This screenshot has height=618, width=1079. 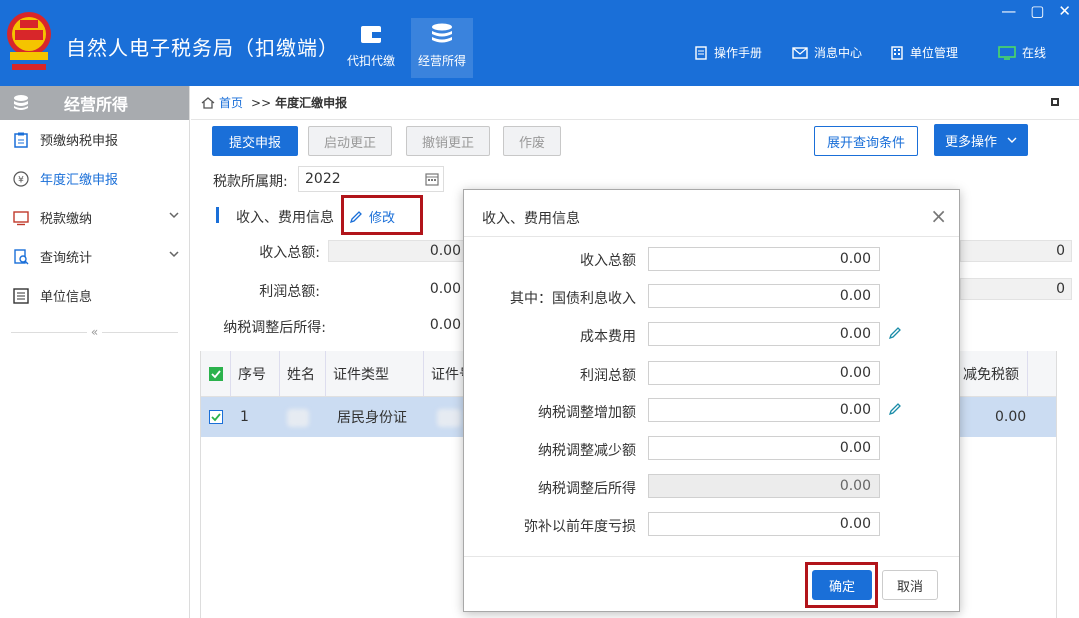 What do you see at coordinates (587, 451) in the screenshot?
I see `field-adjust-decrease-label: 纳税调整减少额` at bounding box center [587, 451].